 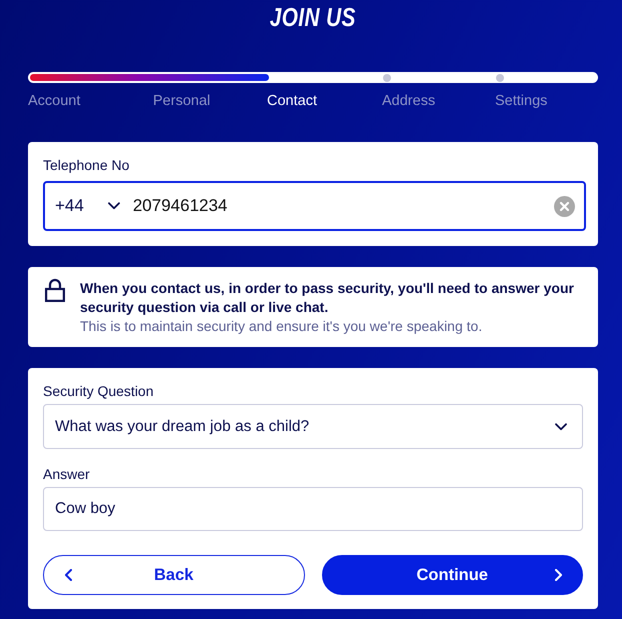 What do you see at coordinates (313, 426) in the screenshot?
I see `security-question-select: What was your dream job as a child?` at bounding box center [313, 426].